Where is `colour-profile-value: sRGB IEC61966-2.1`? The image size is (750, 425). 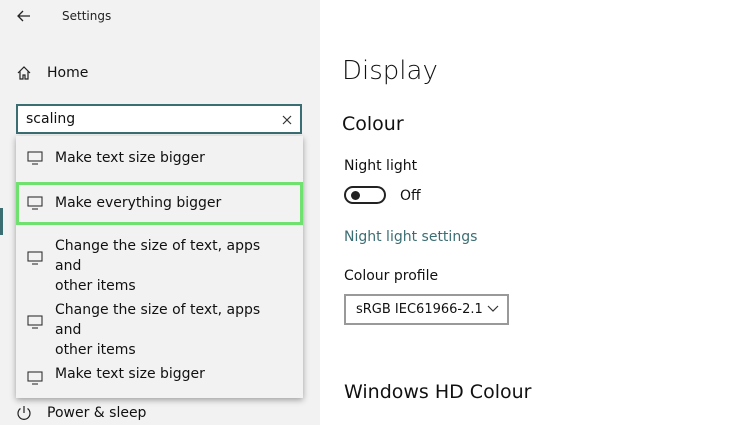 colour-profile-value: sRGB IEC61966-2.1 is located at coordinates (419, 309).